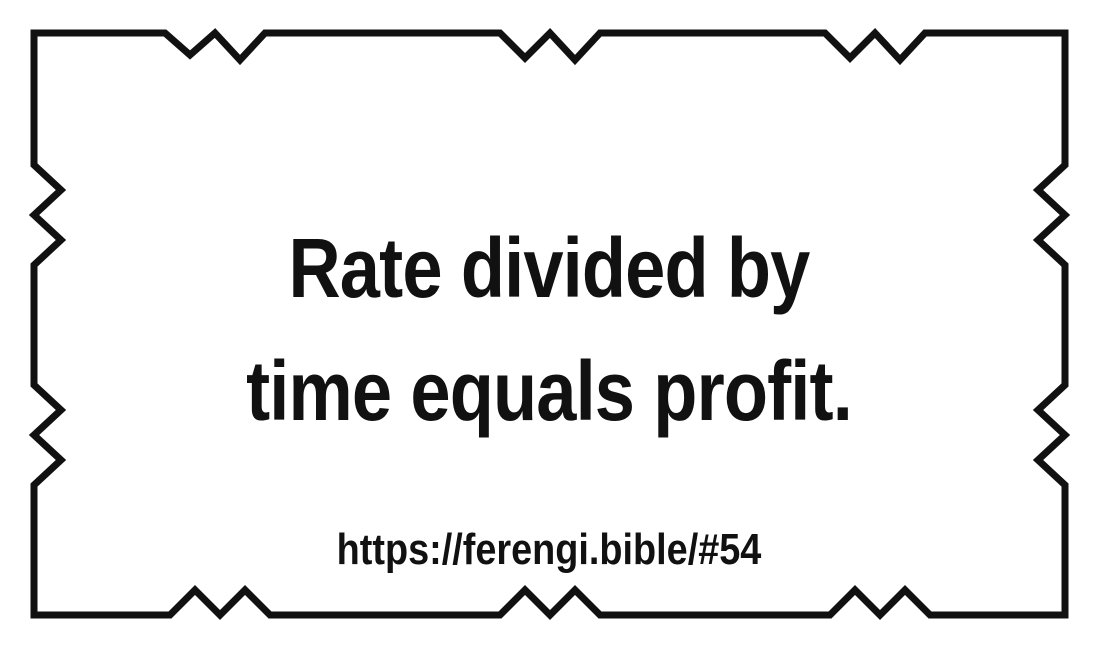 The height and width of the screenshot is (648, 1098). Describe the element at coordinates (549, 391) in the screenshot. I see `quote-line-2: time equals profit.` at that location.